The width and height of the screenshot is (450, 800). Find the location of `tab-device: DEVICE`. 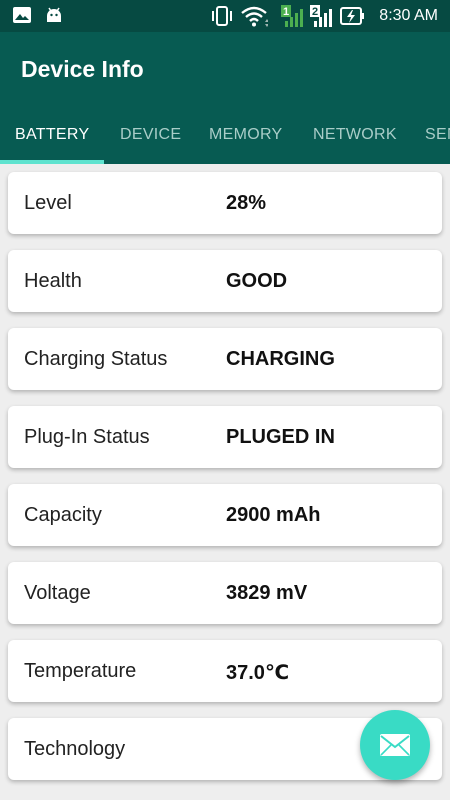

tab-device: DEVICE is located at coordinates (150, 135).